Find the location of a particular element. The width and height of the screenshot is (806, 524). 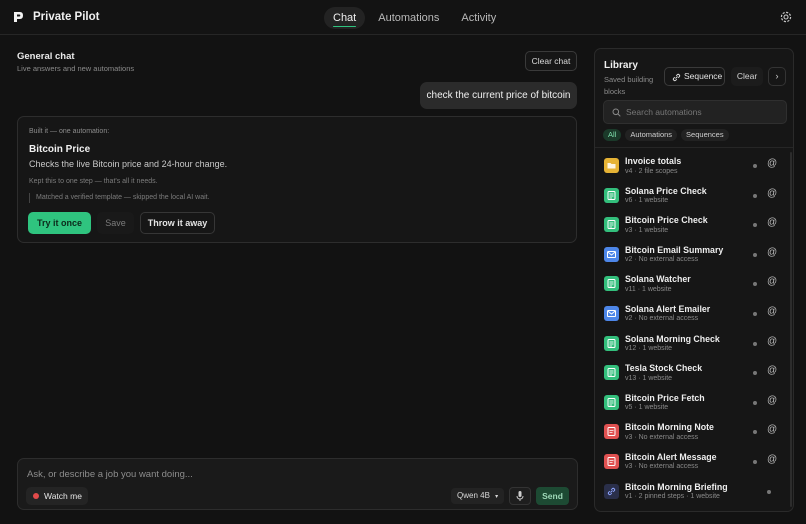

watch-me-button: Watch me is located at coordinates (57, 496).